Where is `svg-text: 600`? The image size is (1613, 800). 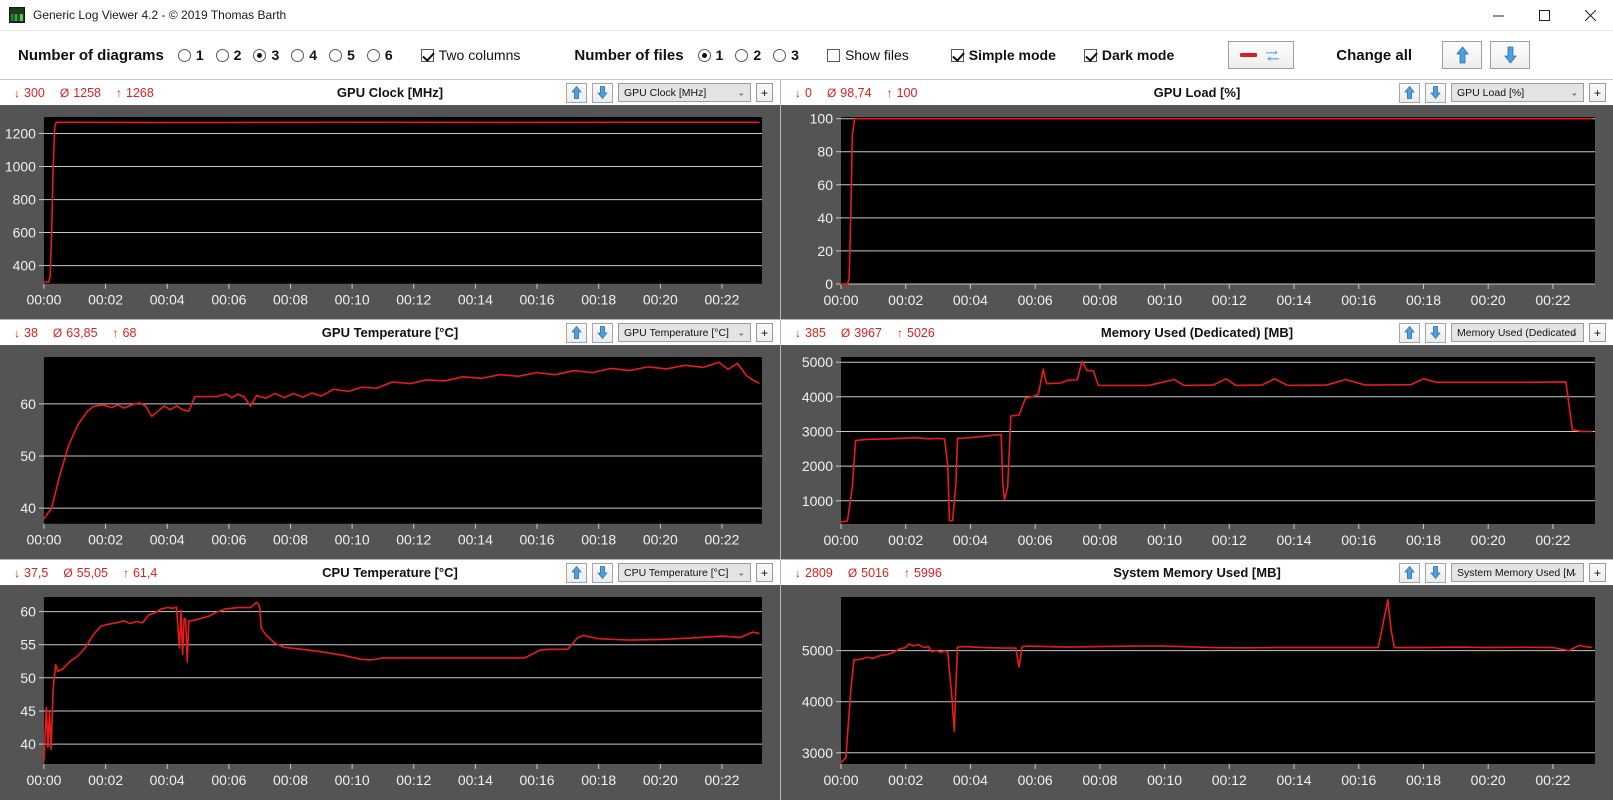
svg-text: 600 is located at coordinates (25, 233).